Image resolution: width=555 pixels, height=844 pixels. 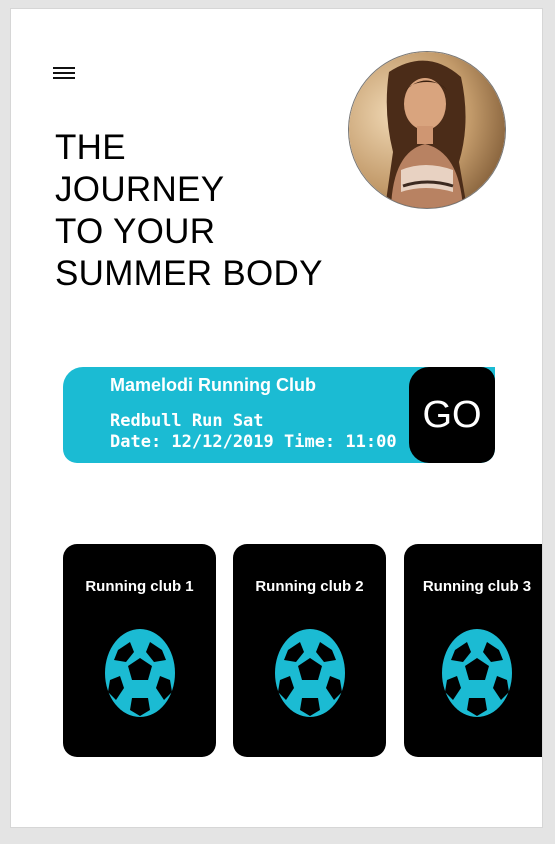 What do you see at coordinates (140, 189) in the screenshot?
I see `headline-line-2: JOURNEY` at bounding box center [140, 189].